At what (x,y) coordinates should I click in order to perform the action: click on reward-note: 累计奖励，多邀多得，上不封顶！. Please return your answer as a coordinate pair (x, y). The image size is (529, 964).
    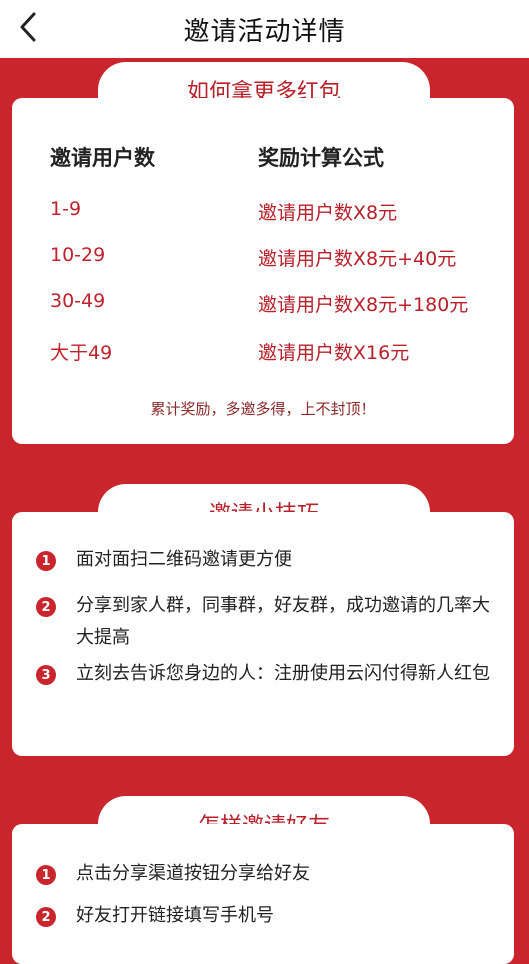
    Looking at the image, I should click on (263, 409).